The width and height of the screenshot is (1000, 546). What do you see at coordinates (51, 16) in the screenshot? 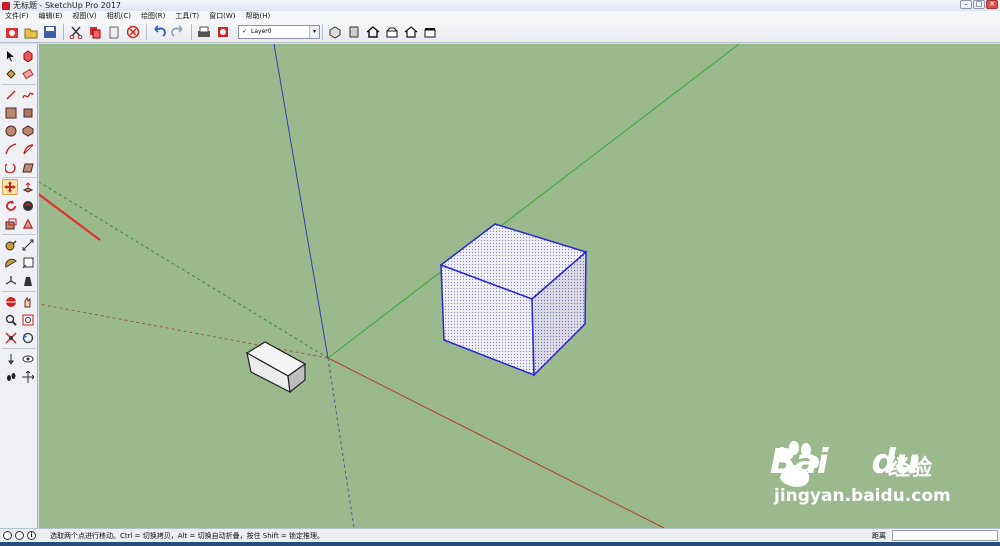
I see `menu-edit: 编辑(E)` at bounding box center [51, 16].